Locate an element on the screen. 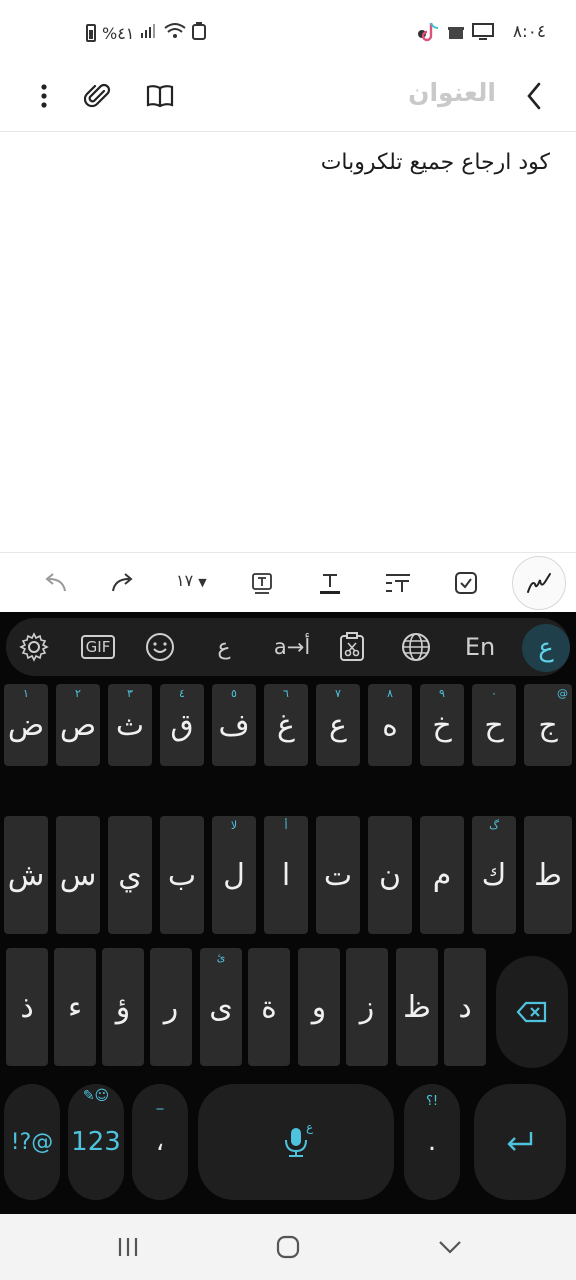 This screenshot has height=1280, width=576. key-jim: @ ج is located at coordinates (548, 725).